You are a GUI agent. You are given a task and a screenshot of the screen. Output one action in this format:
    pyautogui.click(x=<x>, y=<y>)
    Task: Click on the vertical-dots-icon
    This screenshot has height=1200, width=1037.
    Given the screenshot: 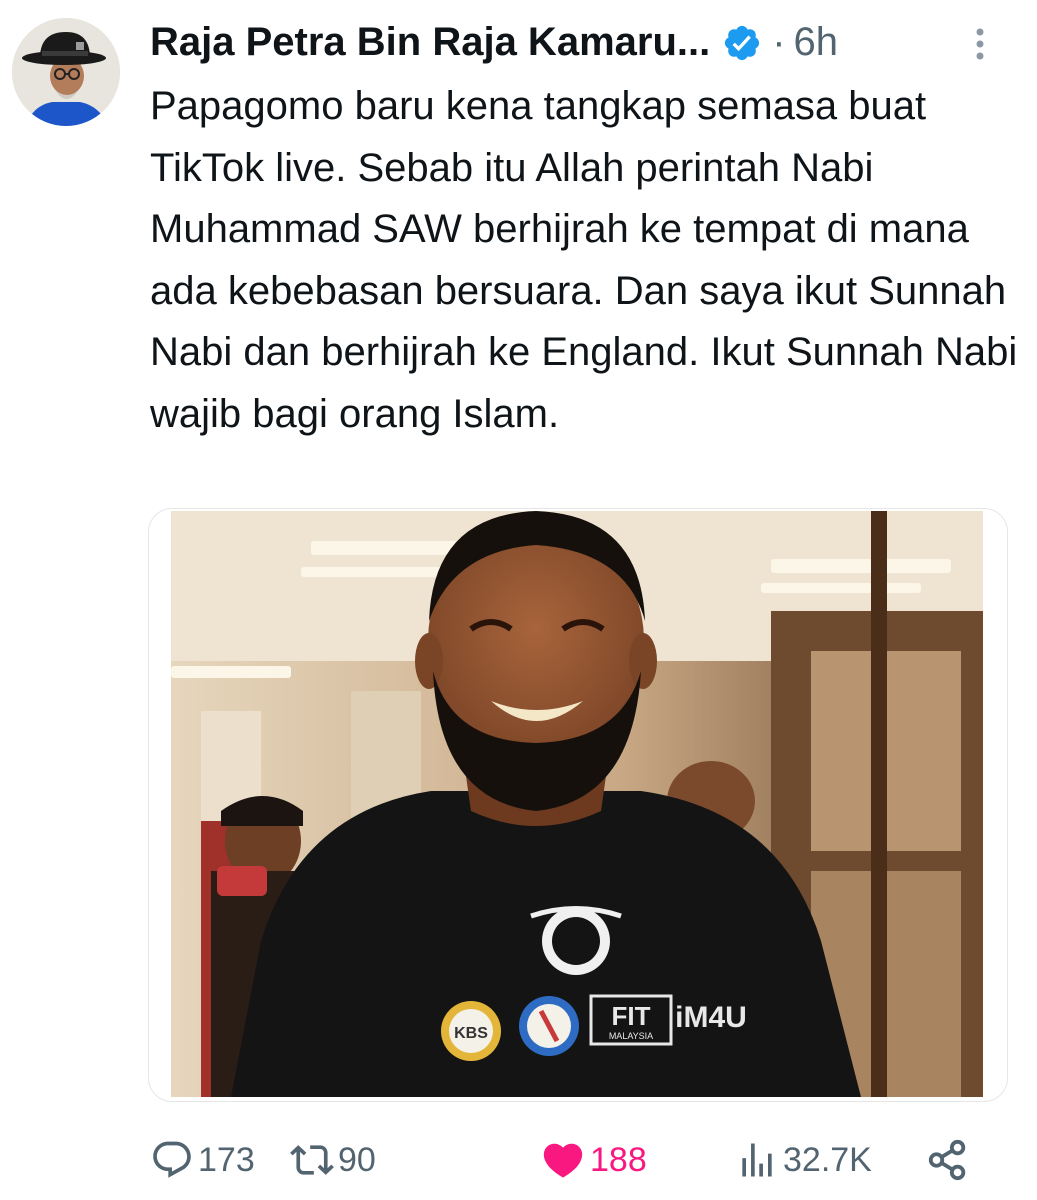 What is the action you would take?
    pyautogui.click(x=980, y=44)
    